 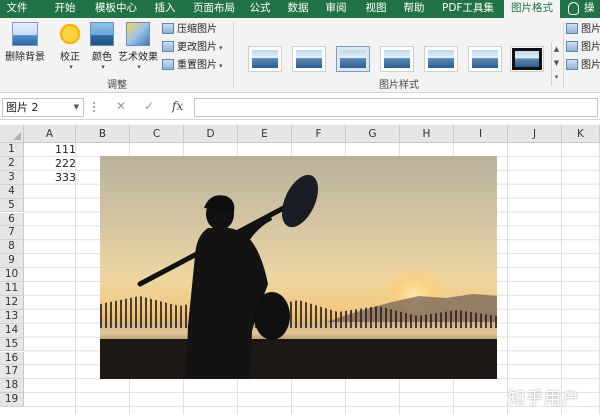 What do you see at coordinates (25, 34) in the screenshot?
I see `remove-background-icon` at bounding box center [25, 34].